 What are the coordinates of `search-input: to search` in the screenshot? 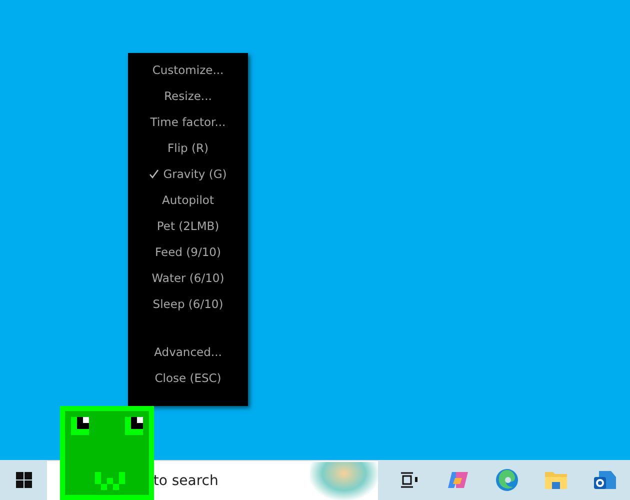 It's located at (228, 480).